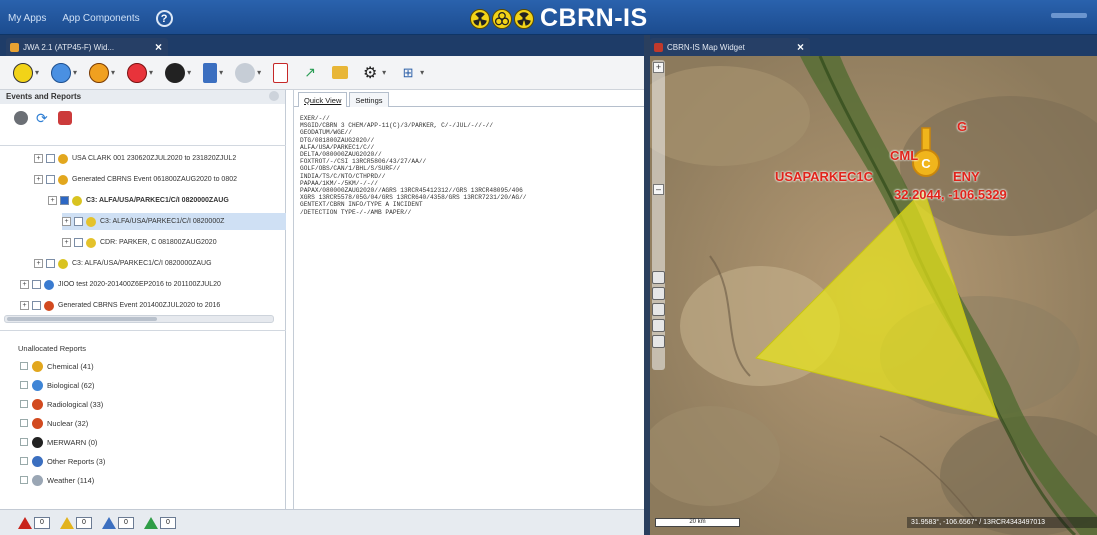 The height and width of the screenshot is (535, 1097). I want to click on unallocated-item: MERWARN (0), so click(58, 442).